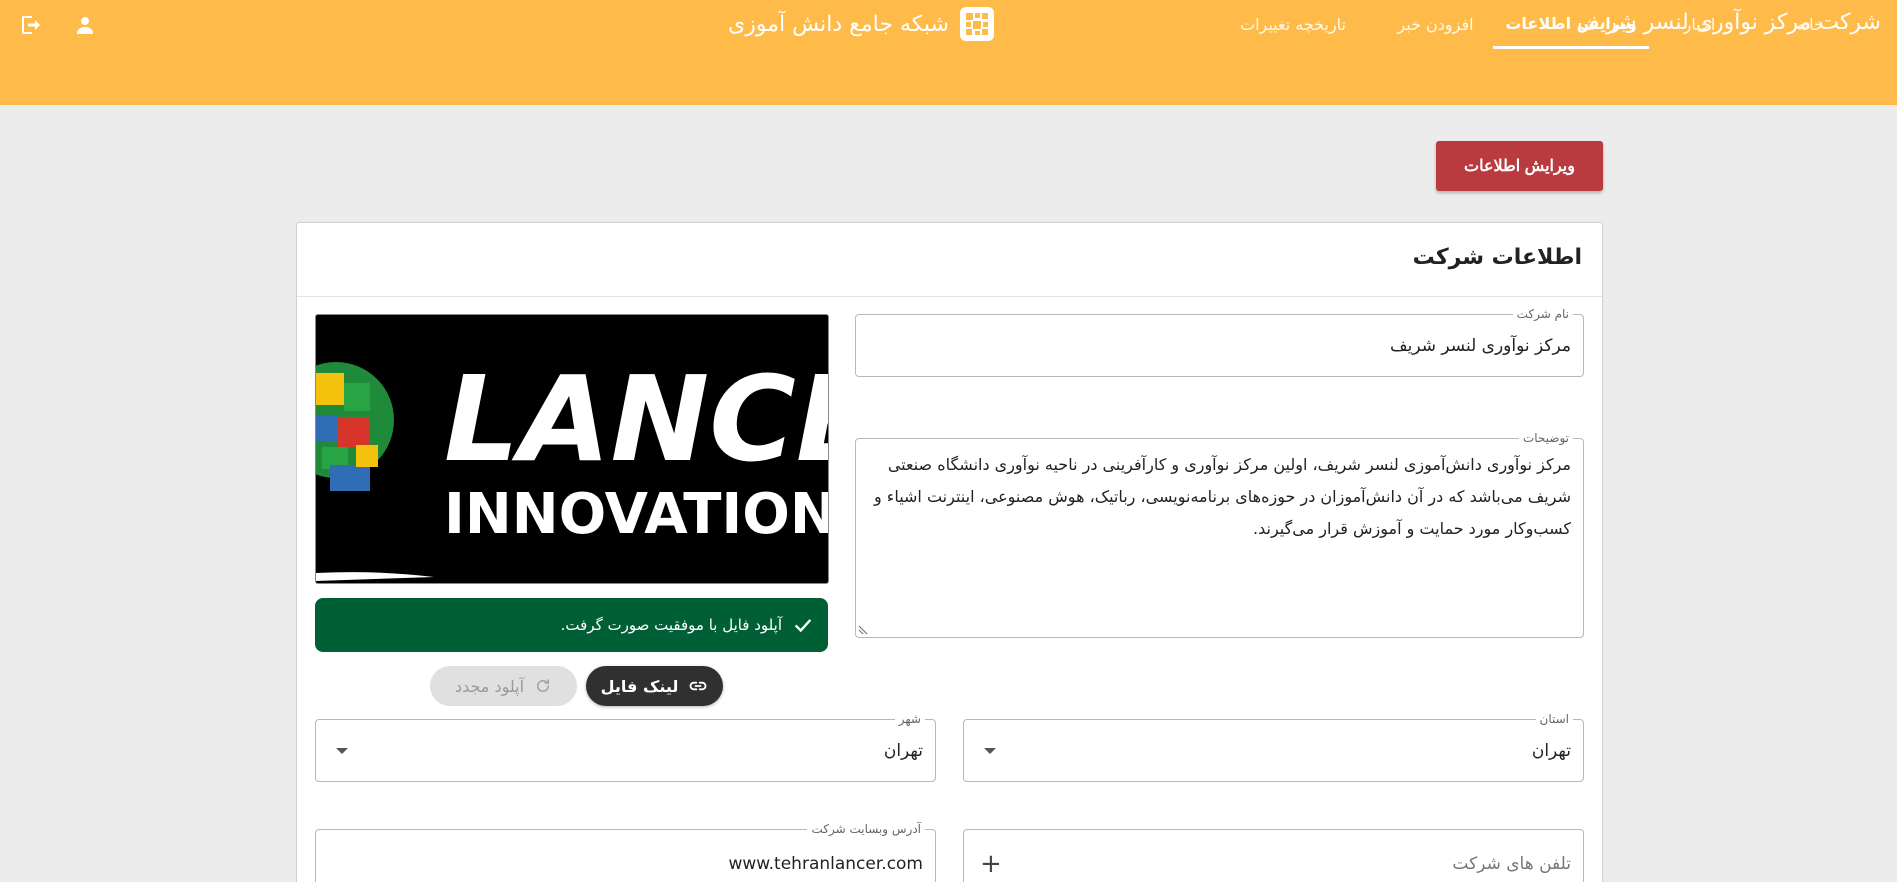 The image size is (1897, 882). I want to click on upload-success-message: آپلود فایل با موفقیت صورت گرفت., so click(671, 625).